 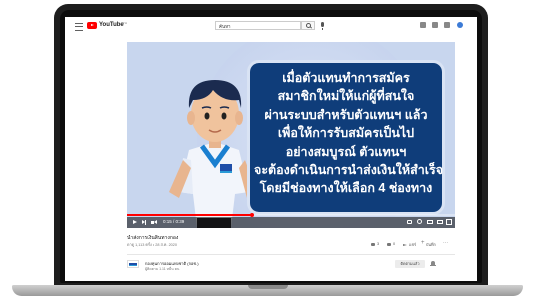 What do you see at coordinates (389, 244) in the screenshot?
I see `thumb-down-icon` at bounding box center [389, 244].